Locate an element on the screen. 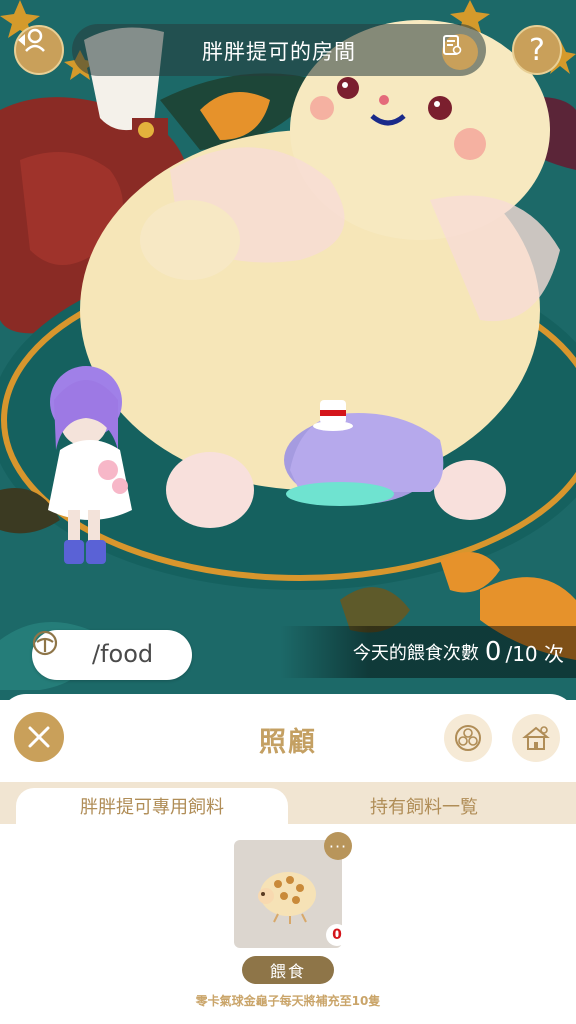 The height and width of the screenshot is (1024, 576). daily-feed-counter: 今天的餵食次數 0 /10 次 is located at coordinates (428, 652).